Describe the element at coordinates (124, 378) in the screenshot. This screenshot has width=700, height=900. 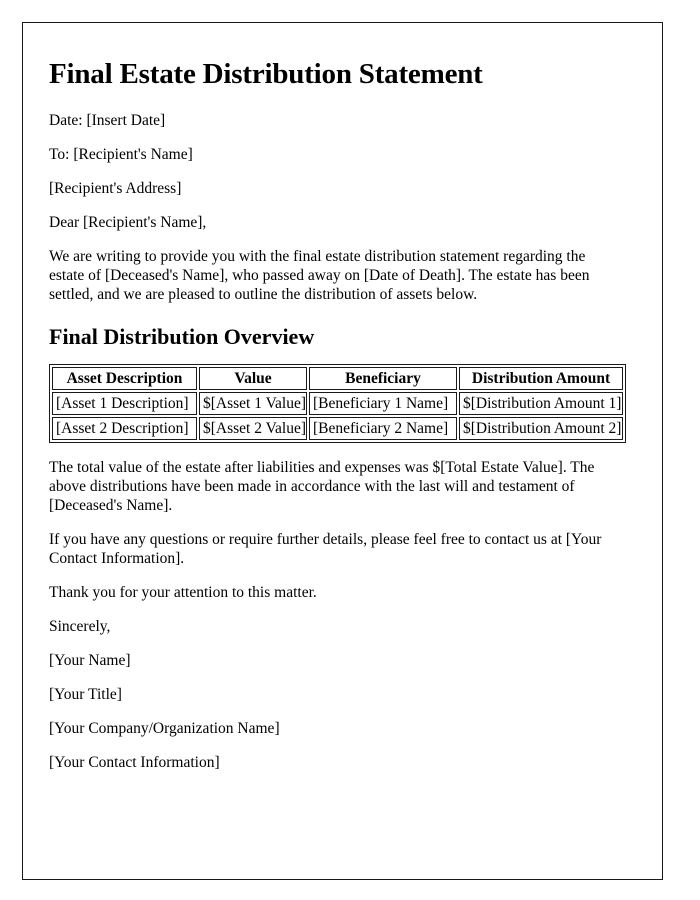
I see `column-header-asset-description: Asset Description` at that location.